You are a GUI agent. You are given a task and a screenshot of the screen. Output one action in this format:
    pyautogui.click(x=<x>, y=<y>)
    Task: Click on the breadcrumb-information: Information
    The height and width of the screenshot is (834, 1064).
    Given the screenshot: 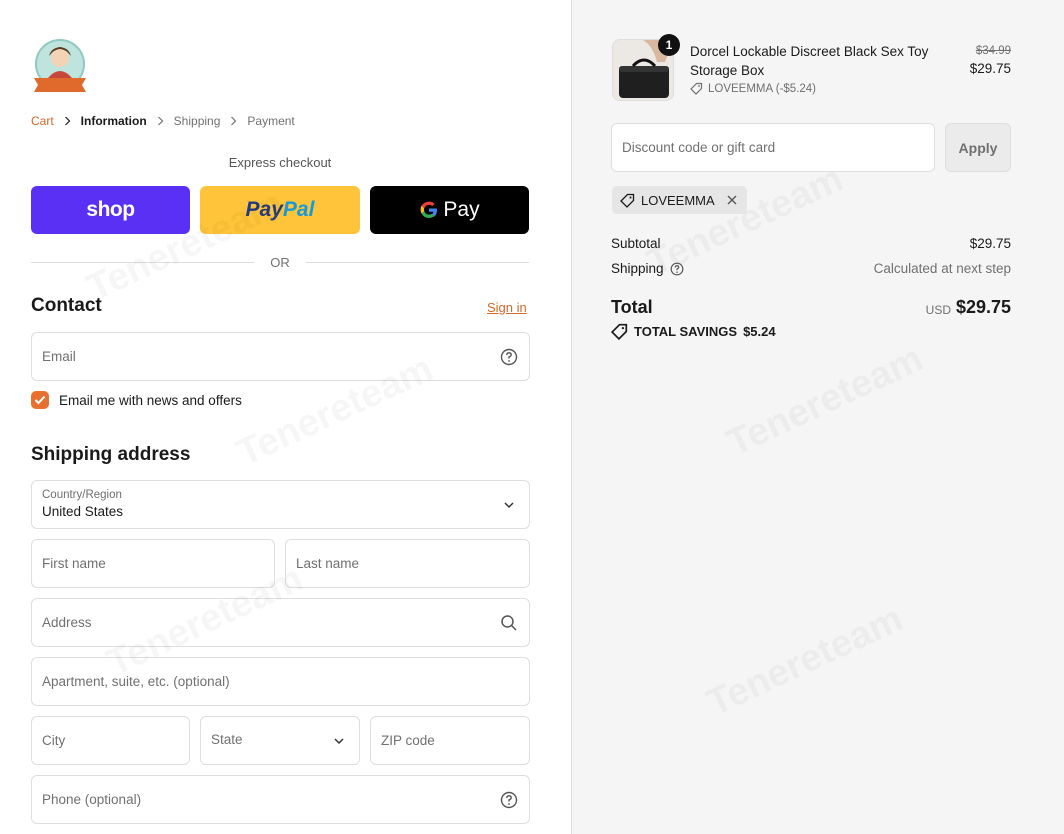 What is the action you would take?
    pyautogui.click(x=113, y=121)
    